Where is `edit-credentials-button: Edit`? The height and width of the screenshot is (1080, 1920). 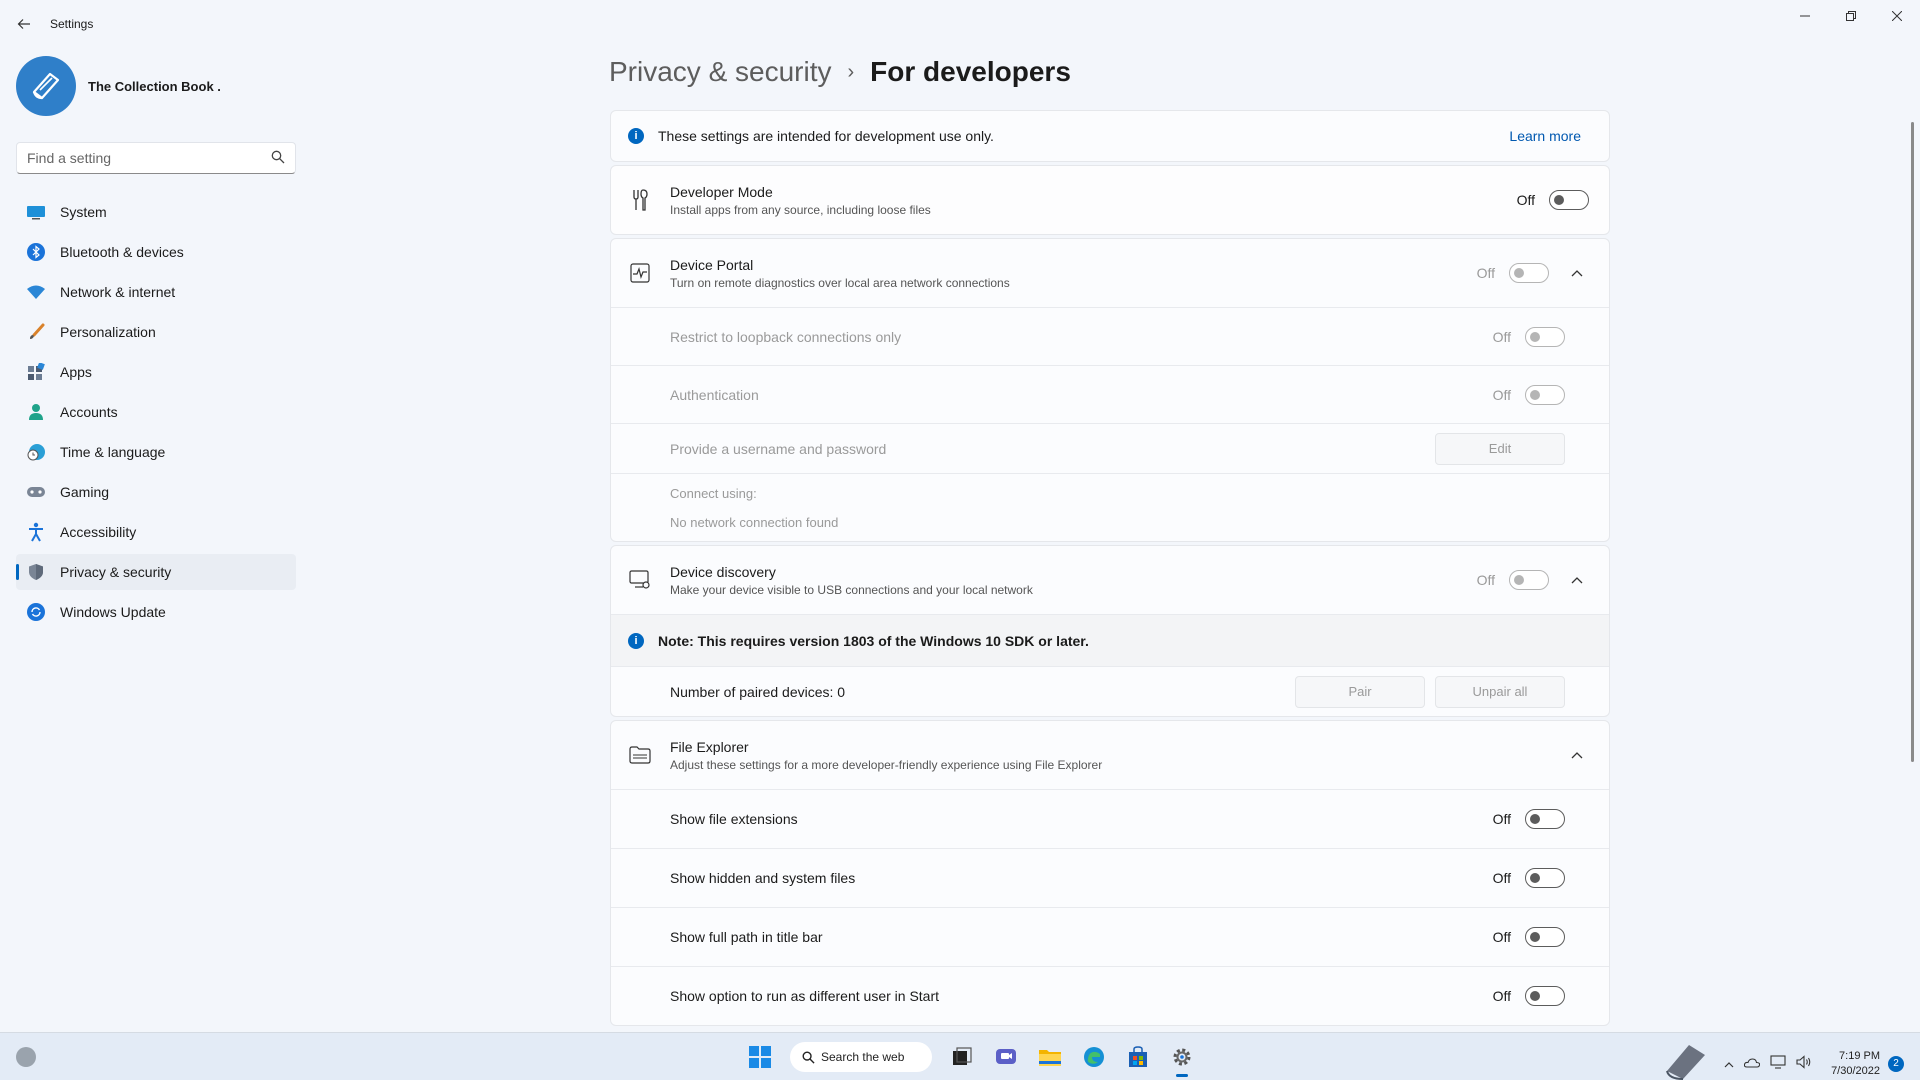 edit-credentials-button: Edit is located at coordinates (1500, 448).